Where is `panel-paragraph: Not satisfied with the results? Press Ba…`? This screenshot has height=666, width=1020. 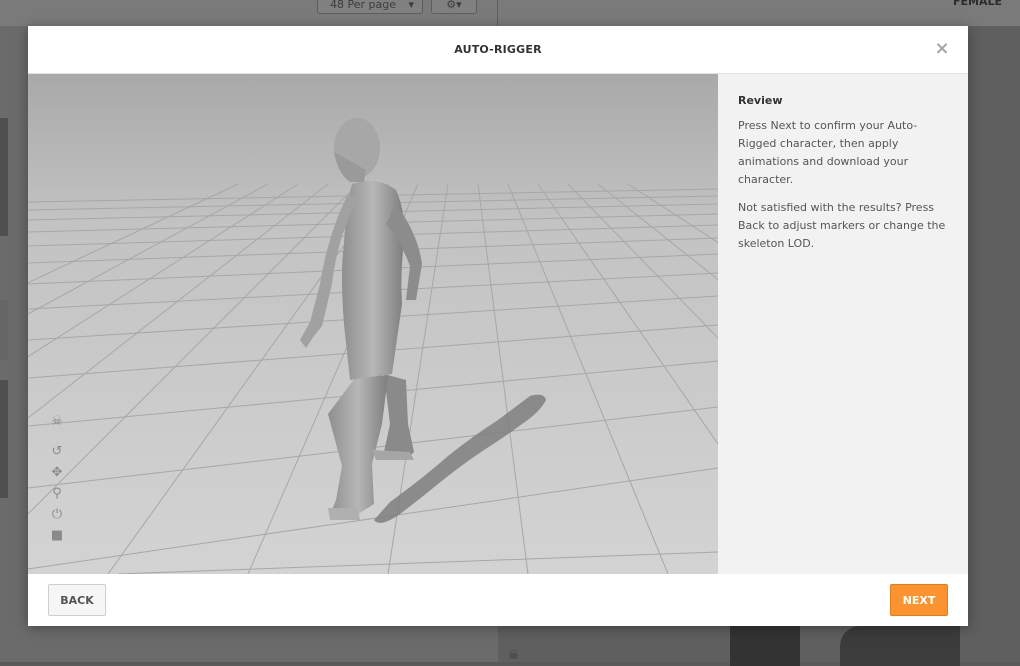
panel-paragraph: Not satisfied with the results? Press Ba… is located at coordinates (842, 225).